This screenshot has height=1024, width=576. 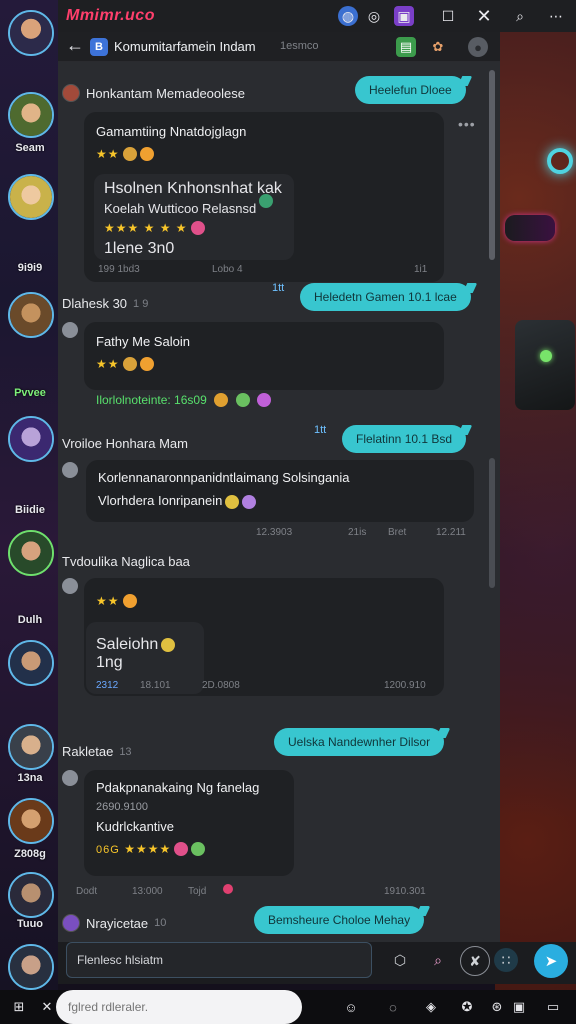 I want to click on message-meta: 18.101, so click(x=155, y=685).